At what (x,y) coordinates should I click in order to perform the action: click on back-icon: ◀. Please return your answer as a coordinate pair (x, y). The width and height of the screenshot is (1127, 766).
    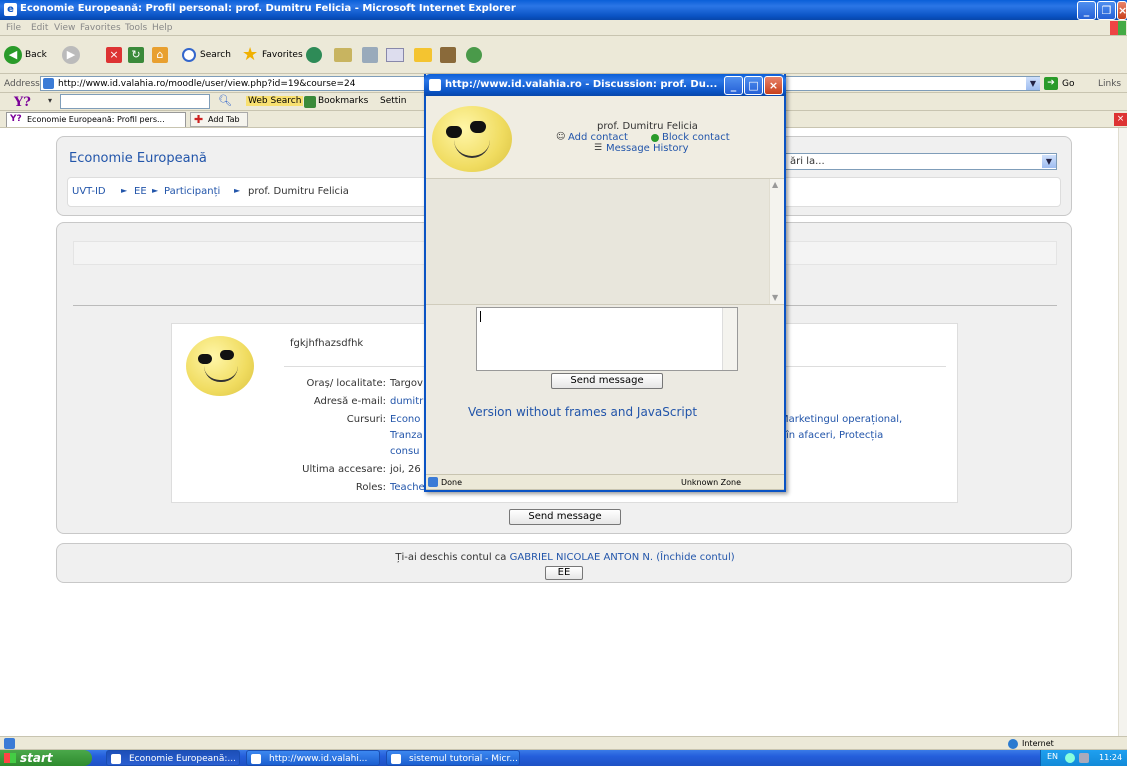
    Looking at the image, I should click on (13, 55).